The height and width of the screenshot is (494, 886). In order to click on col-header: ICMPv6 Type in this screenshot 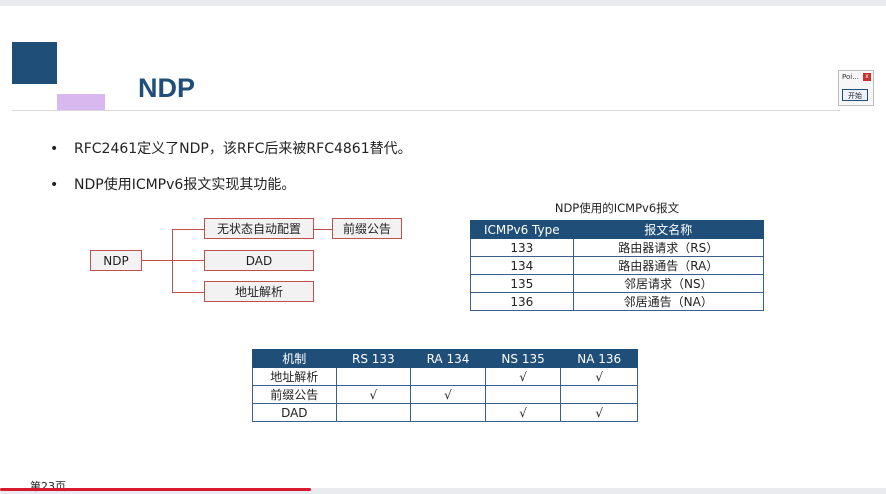, I will do `click(522, 229)`.